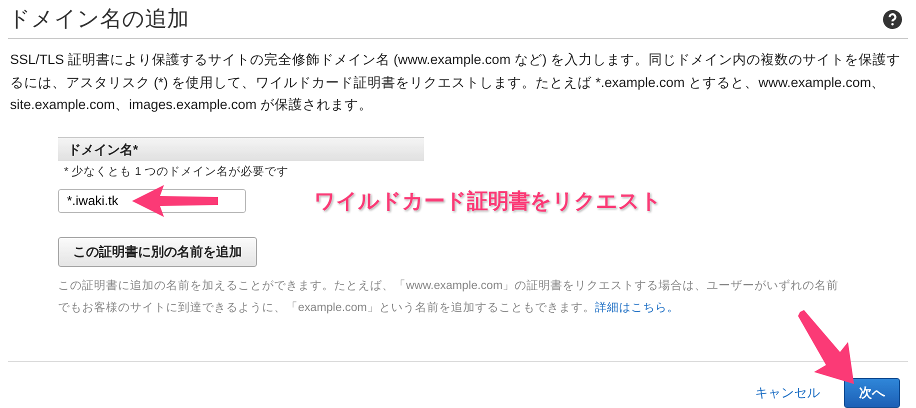  What do you see at coordinates (157, 251) in the screenshot?
I see `add-name-button: この証明書に別の名前を追加` at bounding box center [157, 251].